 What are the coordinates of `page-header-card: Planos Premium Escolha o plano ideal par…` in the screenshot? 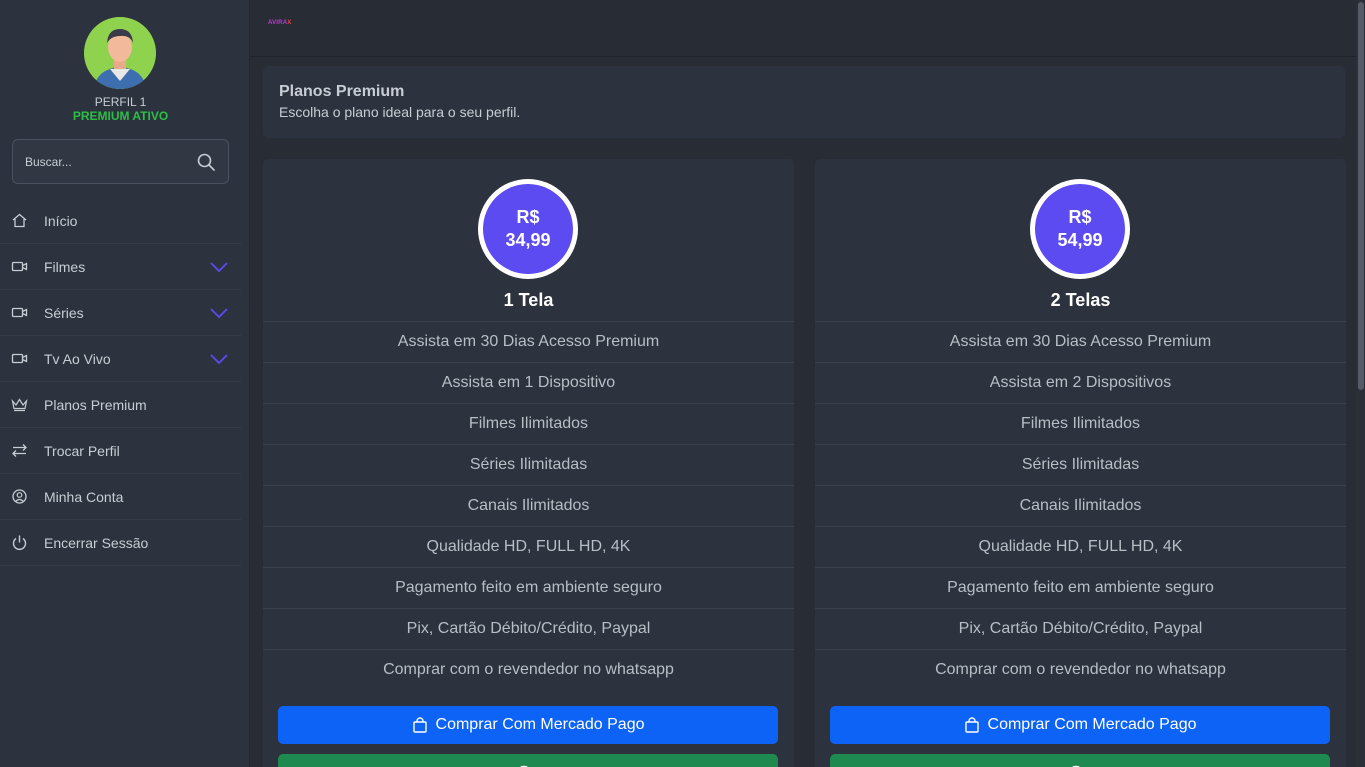 It's located at (804, 102).